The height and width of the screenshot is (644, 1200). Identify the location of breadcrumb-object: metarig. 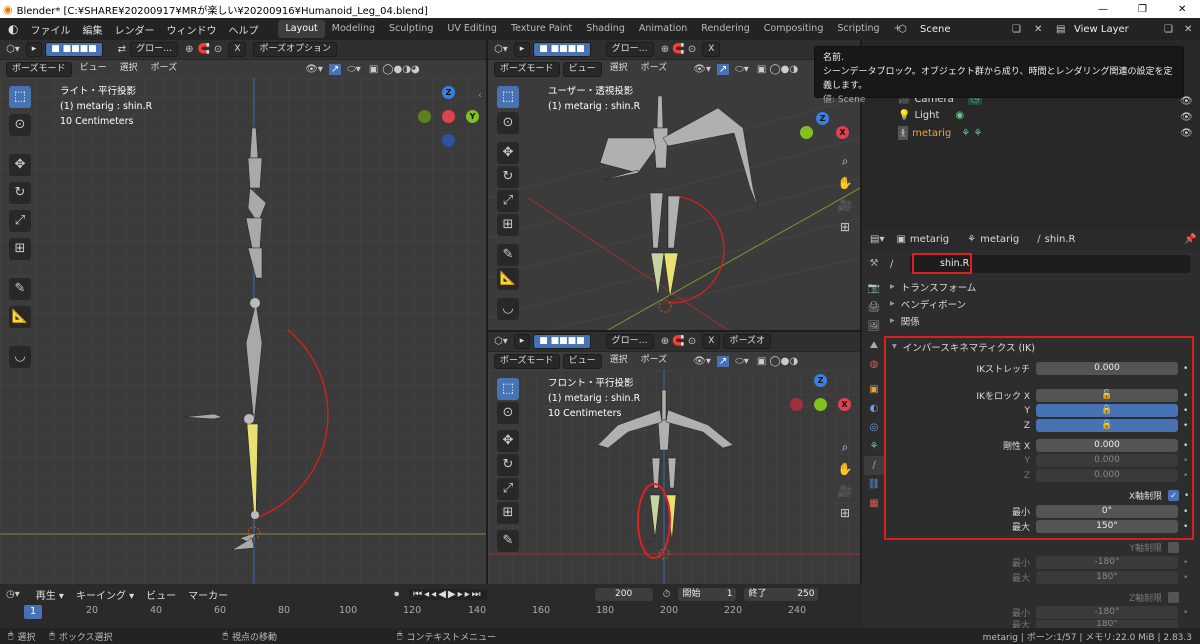
(929, 239).